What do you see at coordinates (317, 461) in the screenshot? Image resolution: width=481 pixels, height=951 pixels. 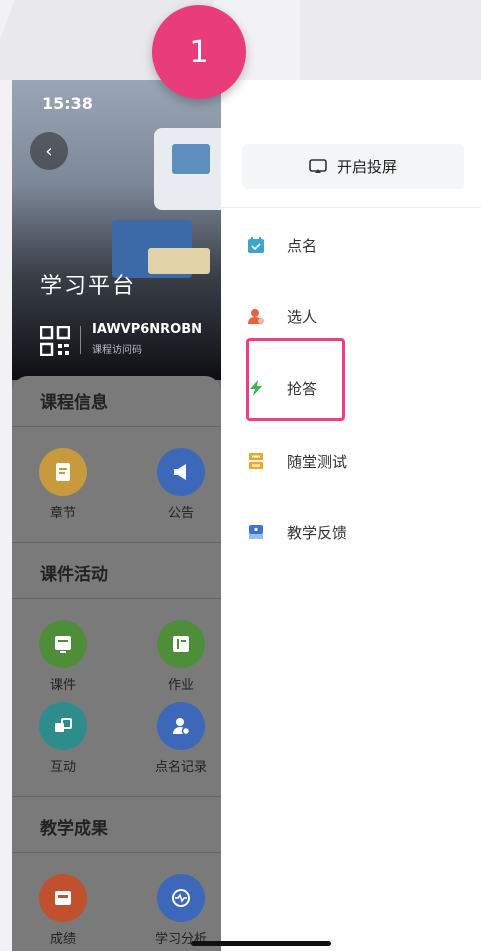 I see `menu-item-label: 随堂测试` at bounding box center [317, 461].